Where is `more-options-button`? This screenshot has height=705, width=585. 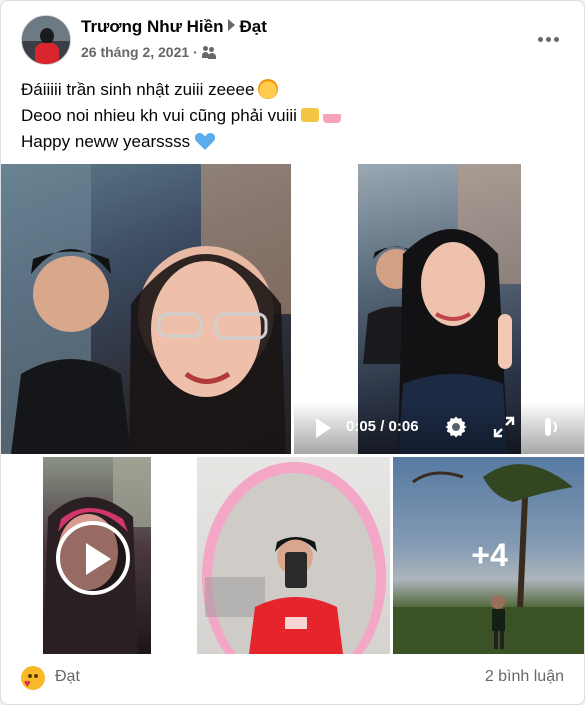 more-options-button is located at coordinates (548, 39).